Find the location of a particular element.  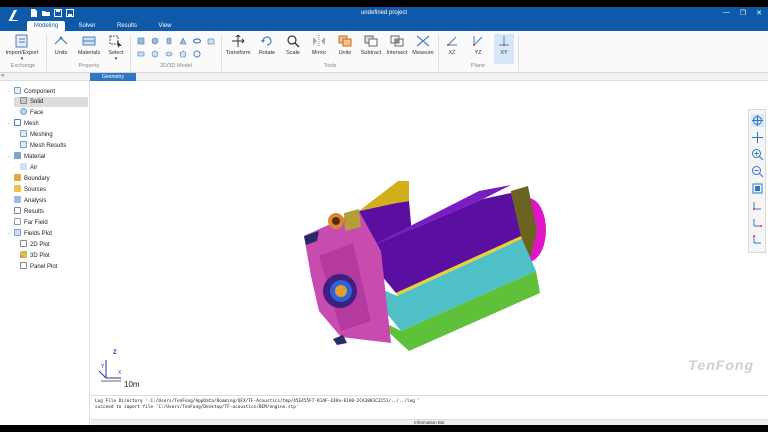

tree-item-material: ▫ Material is located at coordinates (48, 157).